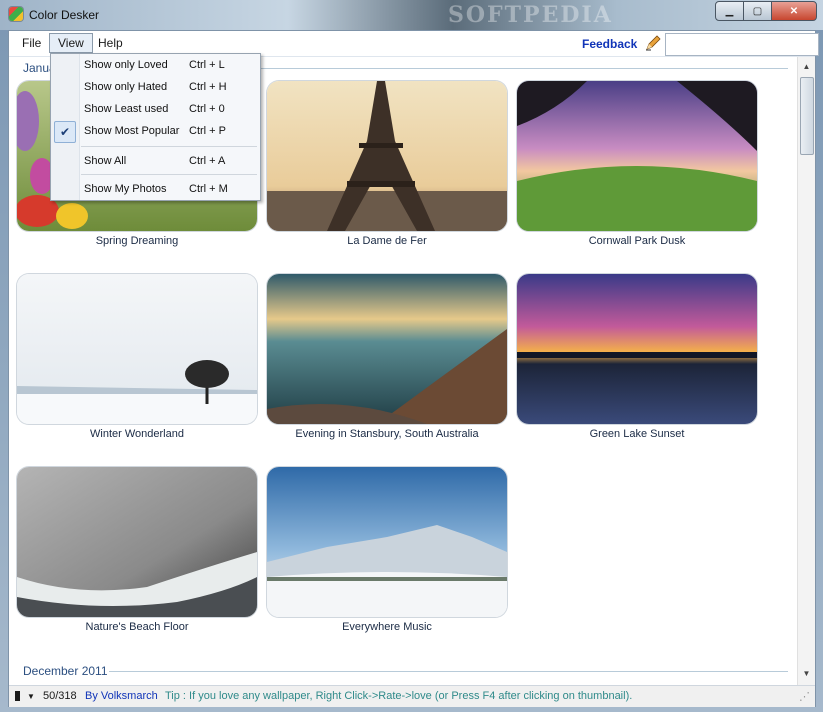  What do you see at coordinates (126, 65) in the screenshot?
I see `view-menu-item-label: Show only Loved` at bounding box center [126, 65].